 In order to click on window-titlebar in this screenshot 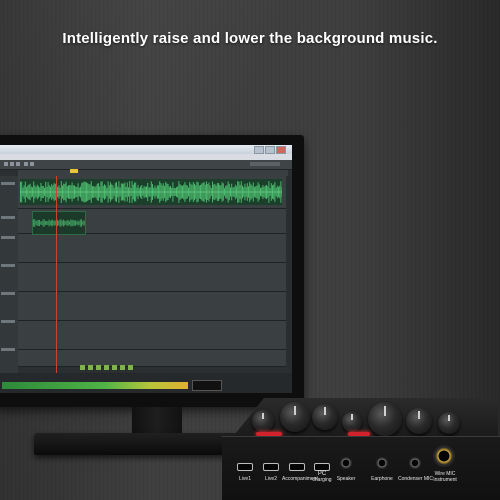, I will do `click(146, 149)`.